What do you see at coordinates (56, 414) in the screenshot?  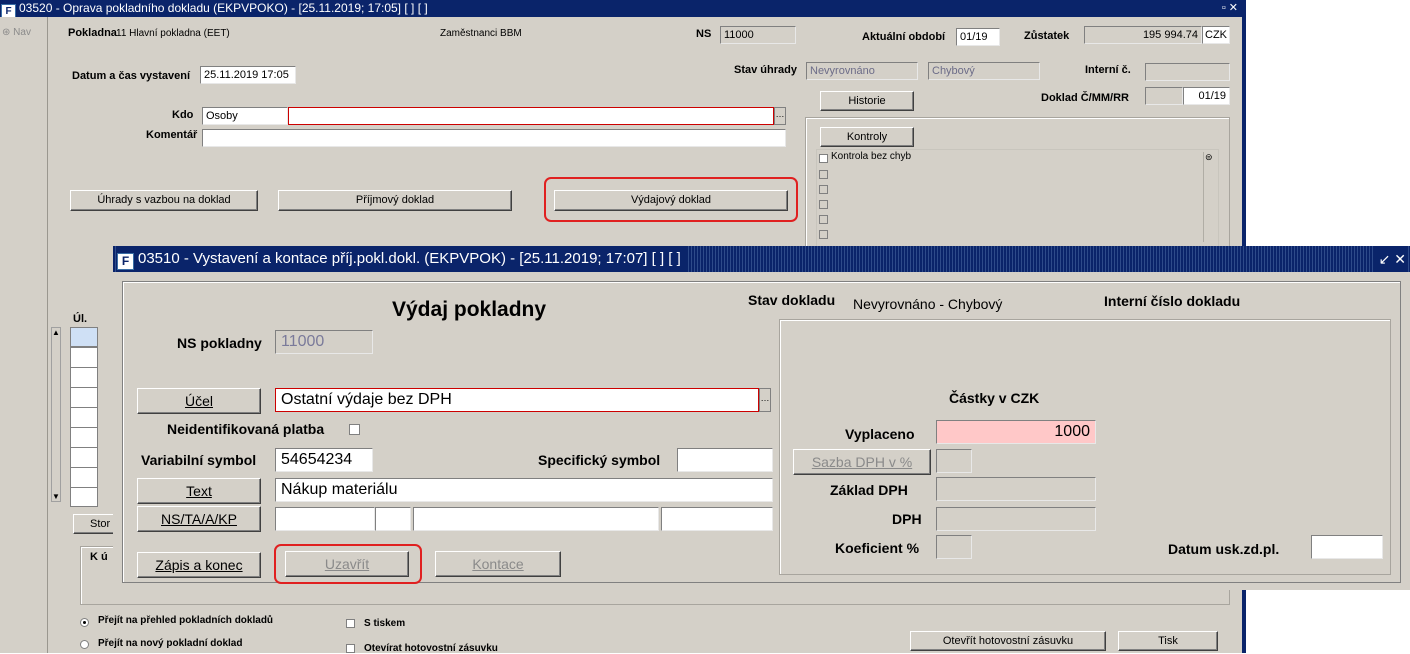 I see `grid-scrollbar: ▲ ▼` at bounding box center [56, 414].